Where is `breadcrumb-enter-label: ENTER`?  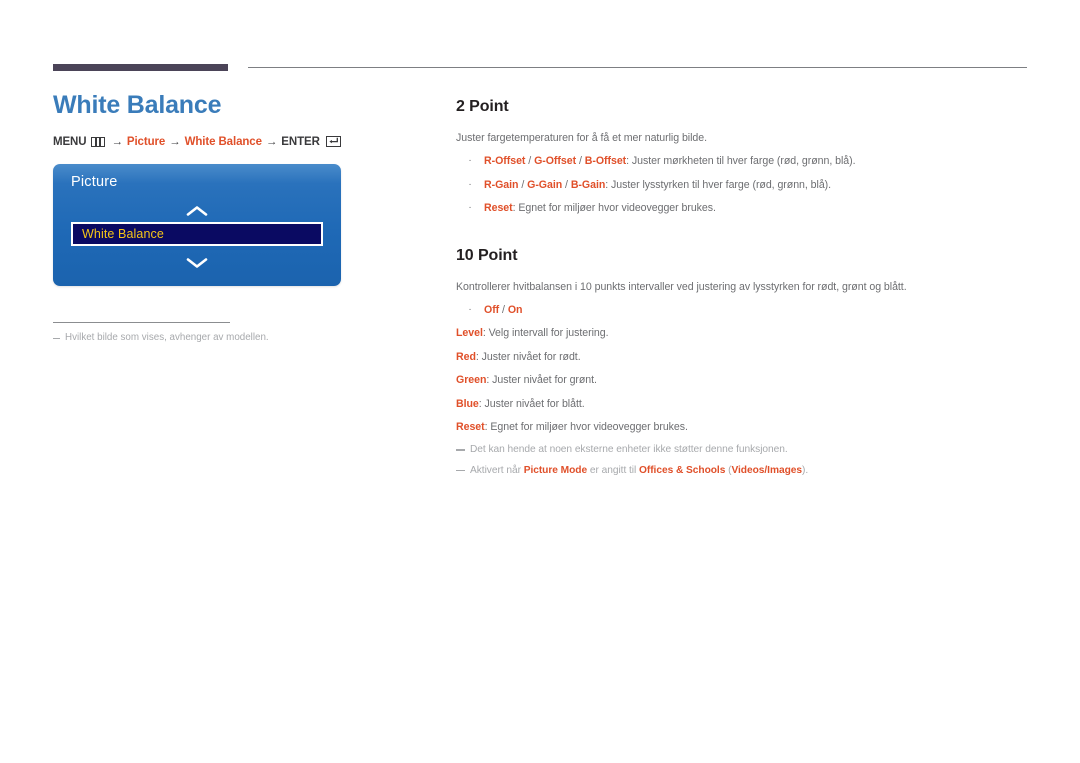
breadcrumb-enter-label: ENTER is located at coordinates (300, 141).